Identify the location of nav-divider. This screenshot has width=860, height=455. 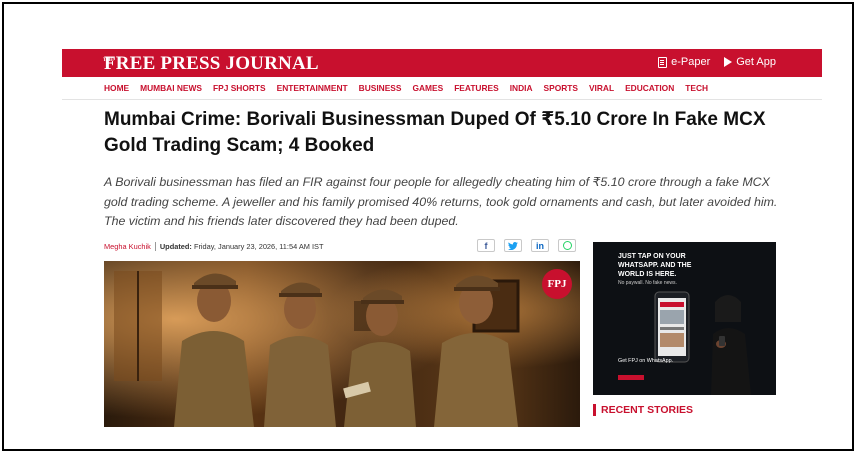
(442, 99).